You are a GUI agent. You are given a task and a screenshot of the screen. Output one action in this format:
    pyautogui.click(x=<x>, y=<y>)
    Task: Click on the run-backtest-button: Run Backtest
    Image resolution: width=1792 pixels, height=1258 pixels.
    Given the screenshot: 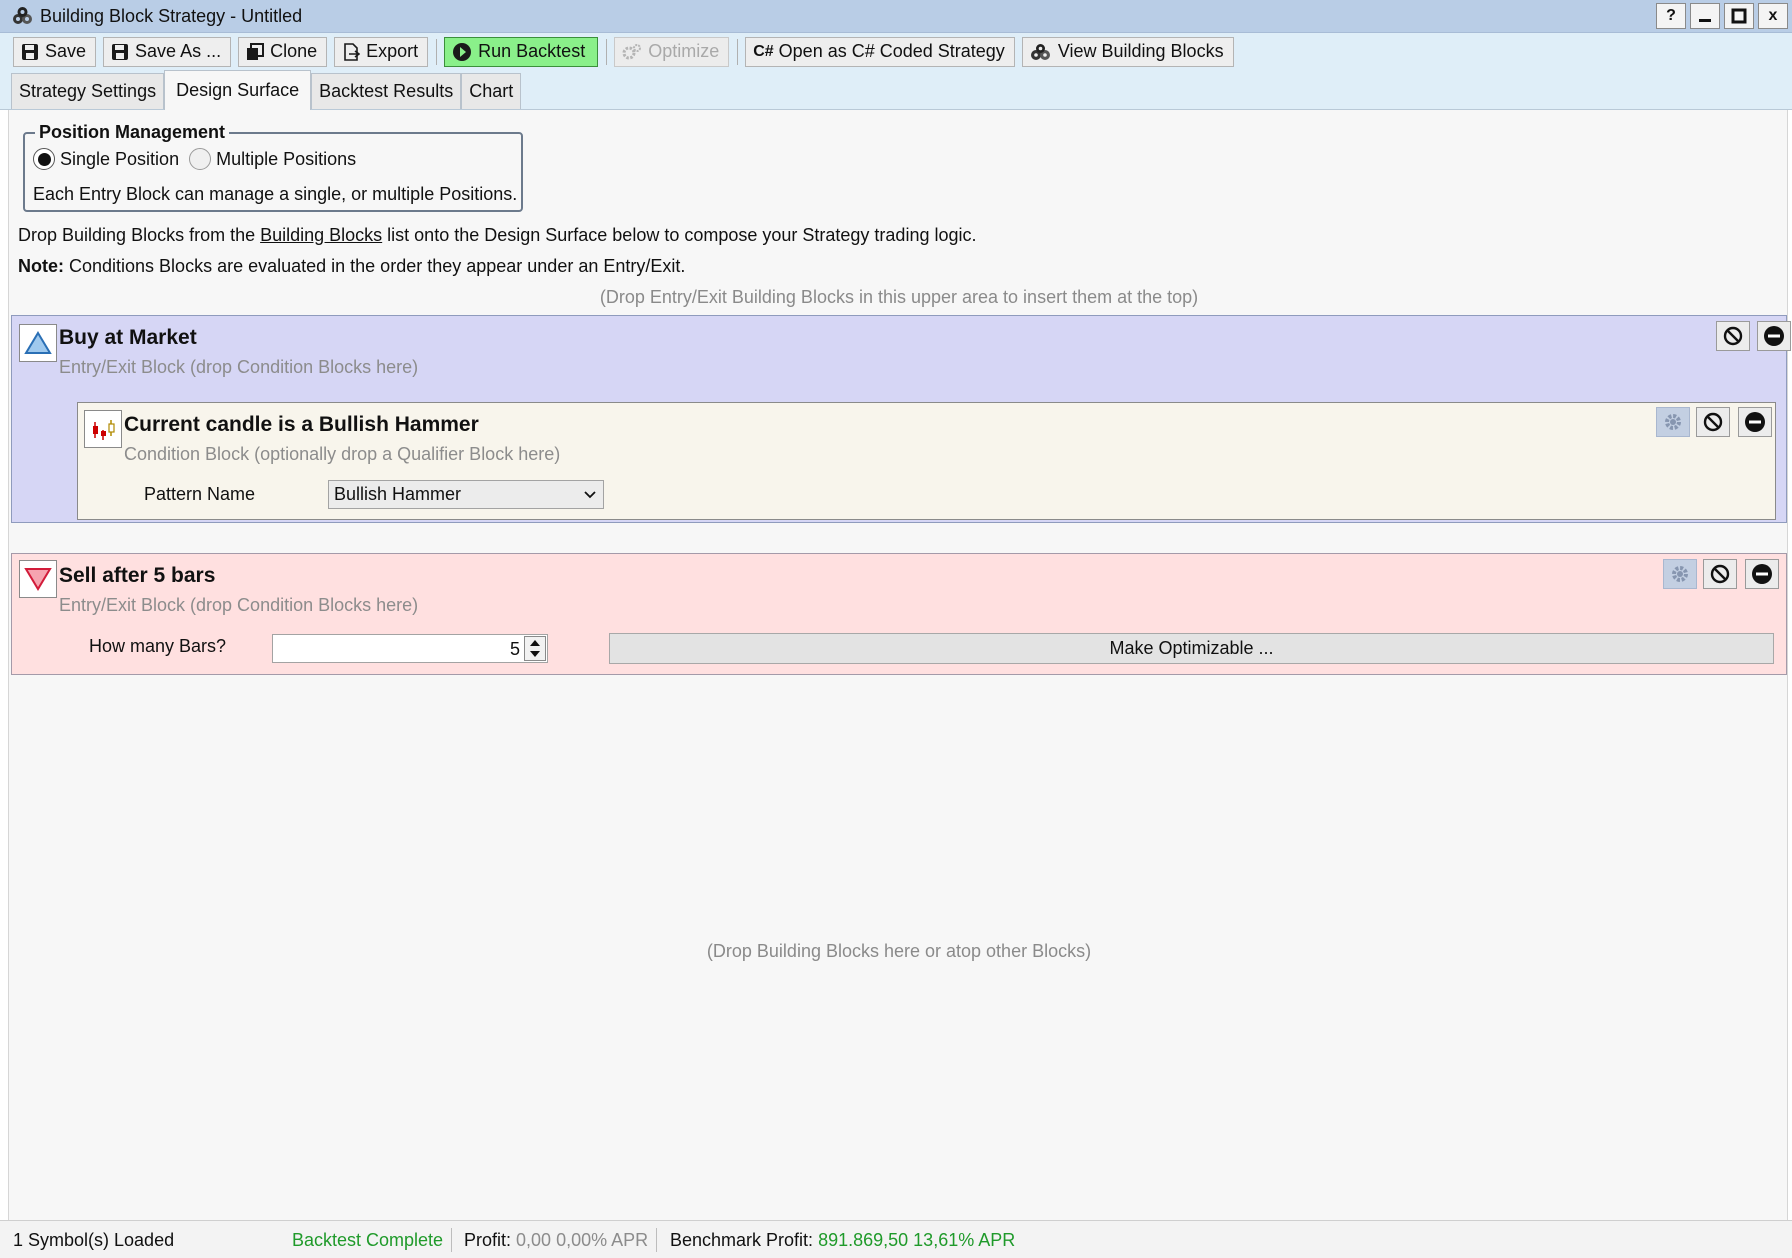 What is the action you would take?
    pyautogui.click(x=521, y=51)
    